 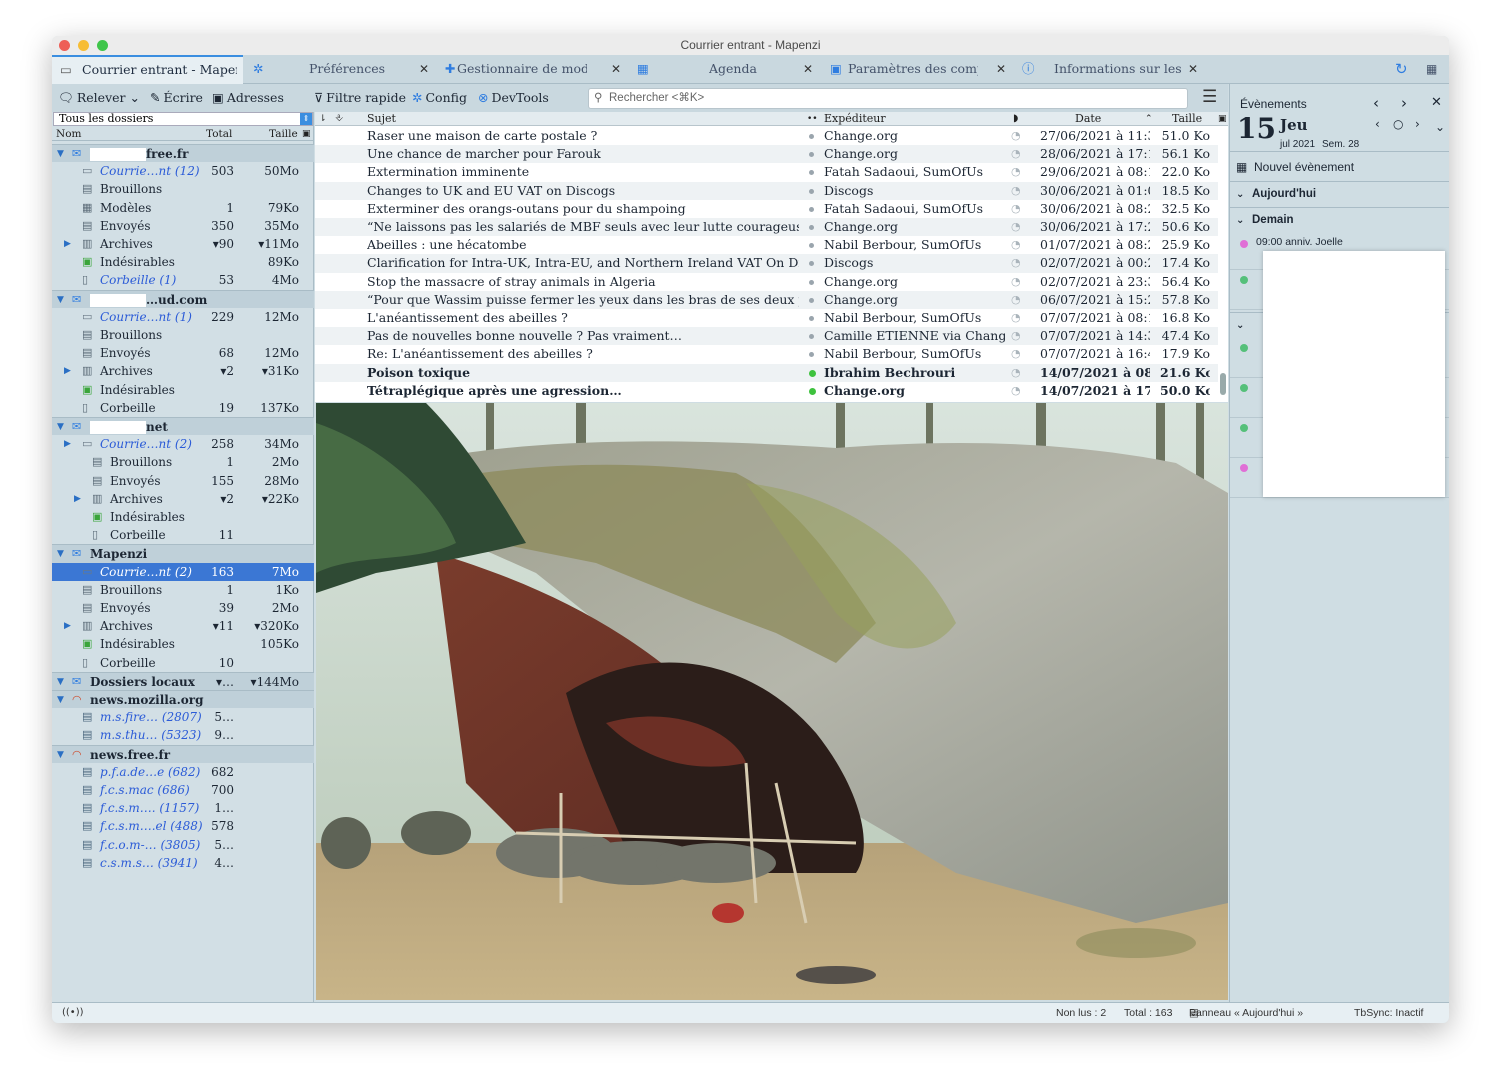 What do you see at coordinates (183, 462) in the screenshot?
I see `folder-row: ▤ Brouillons 1 2Mo` at bounding box center [183, 462].